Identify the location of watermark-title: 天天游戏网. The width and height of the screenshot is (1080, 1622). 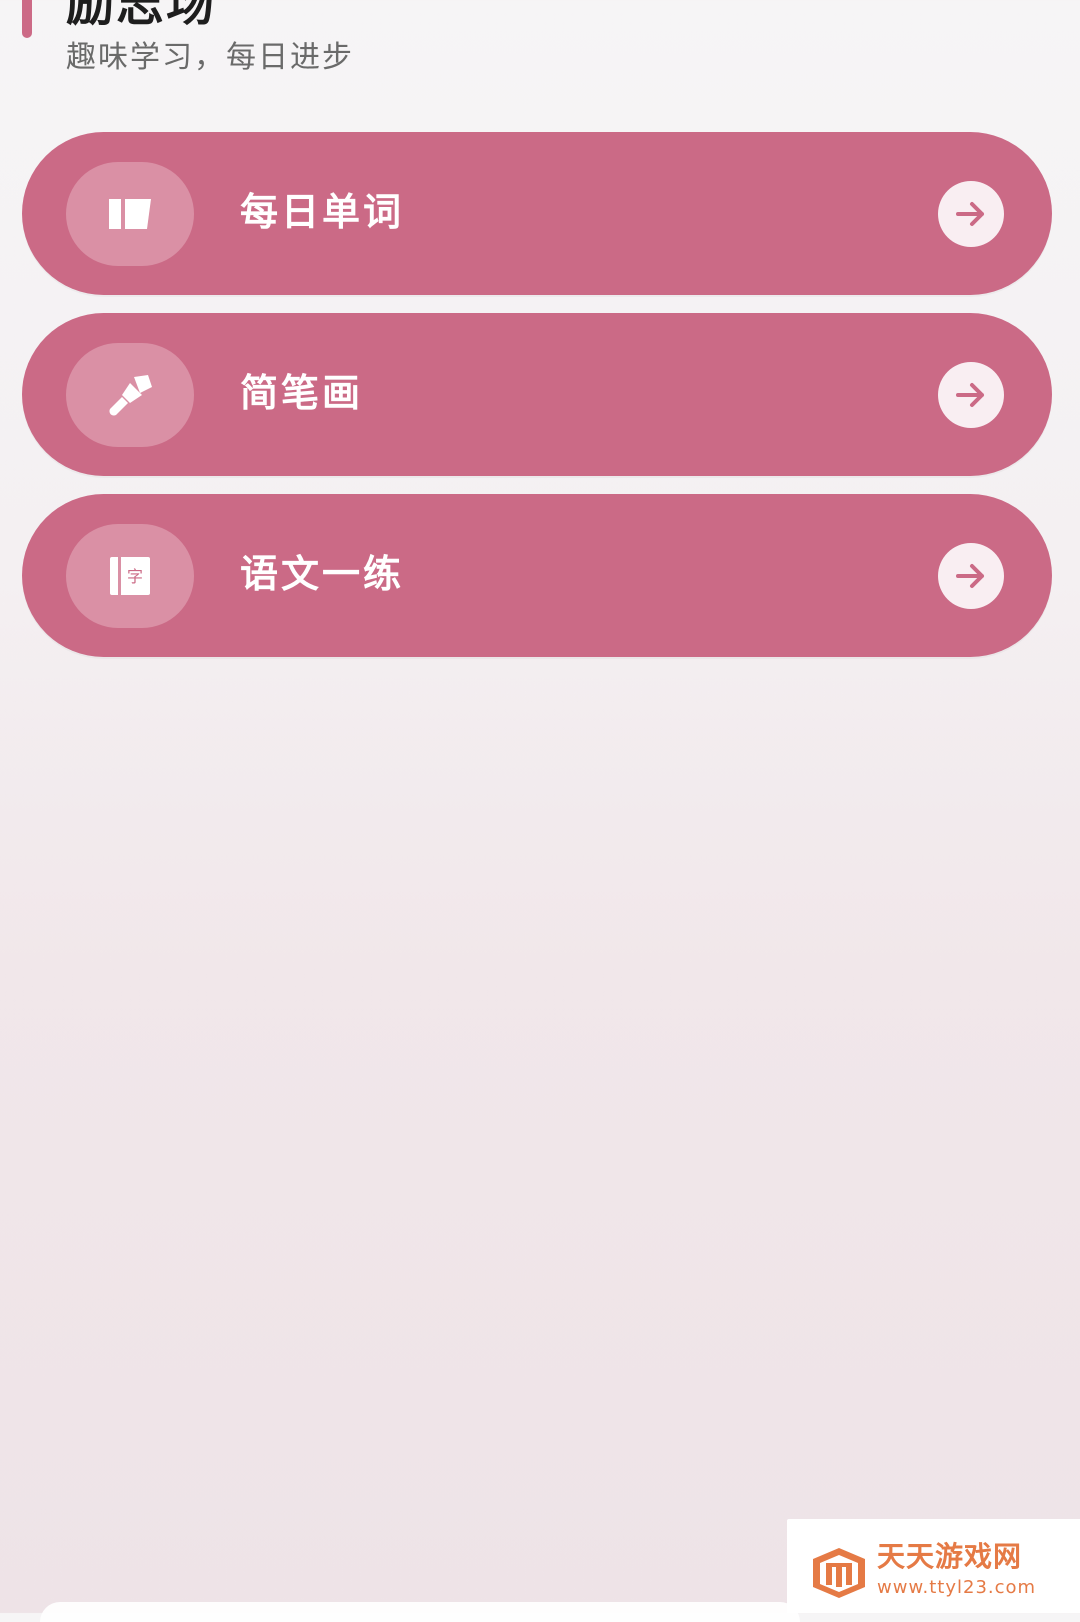
(950, 1556).